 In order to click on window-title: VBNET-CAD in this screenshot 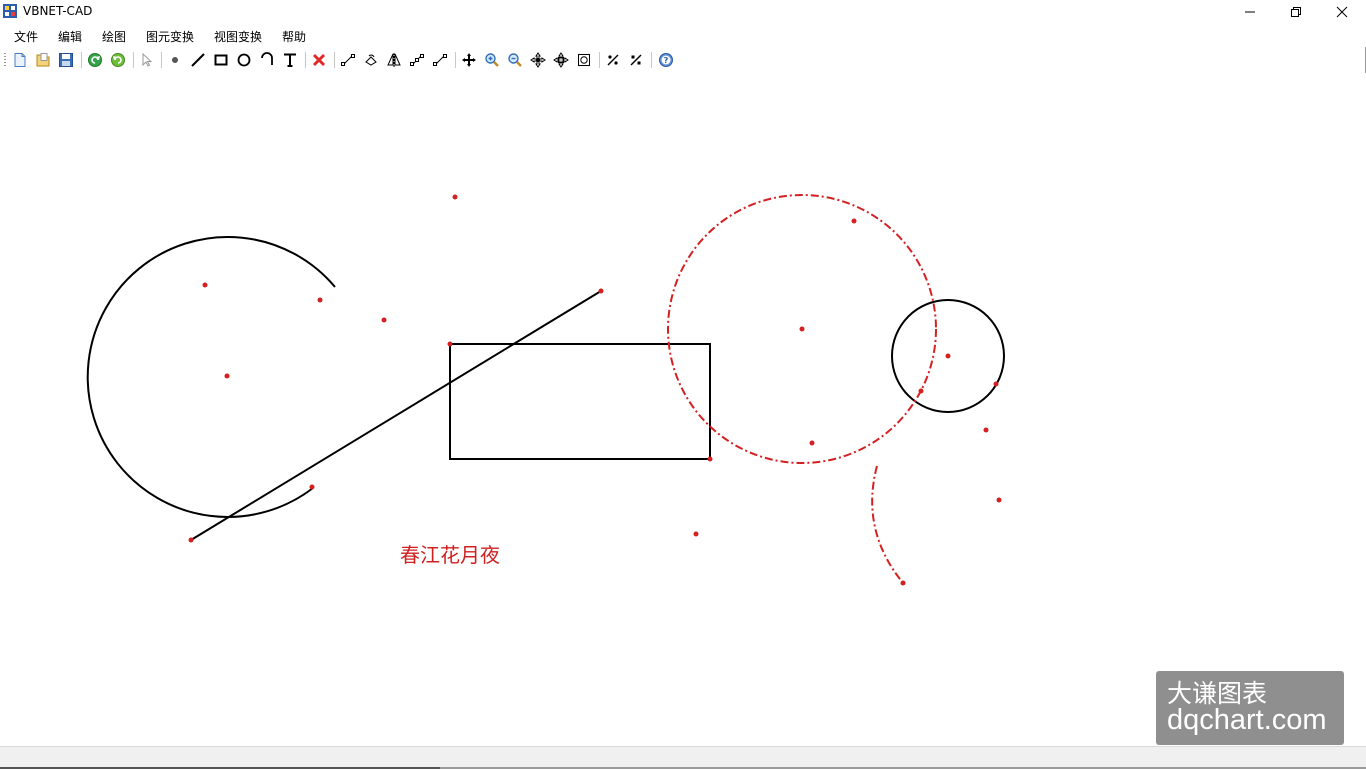, I will do `click(58, 11)`.